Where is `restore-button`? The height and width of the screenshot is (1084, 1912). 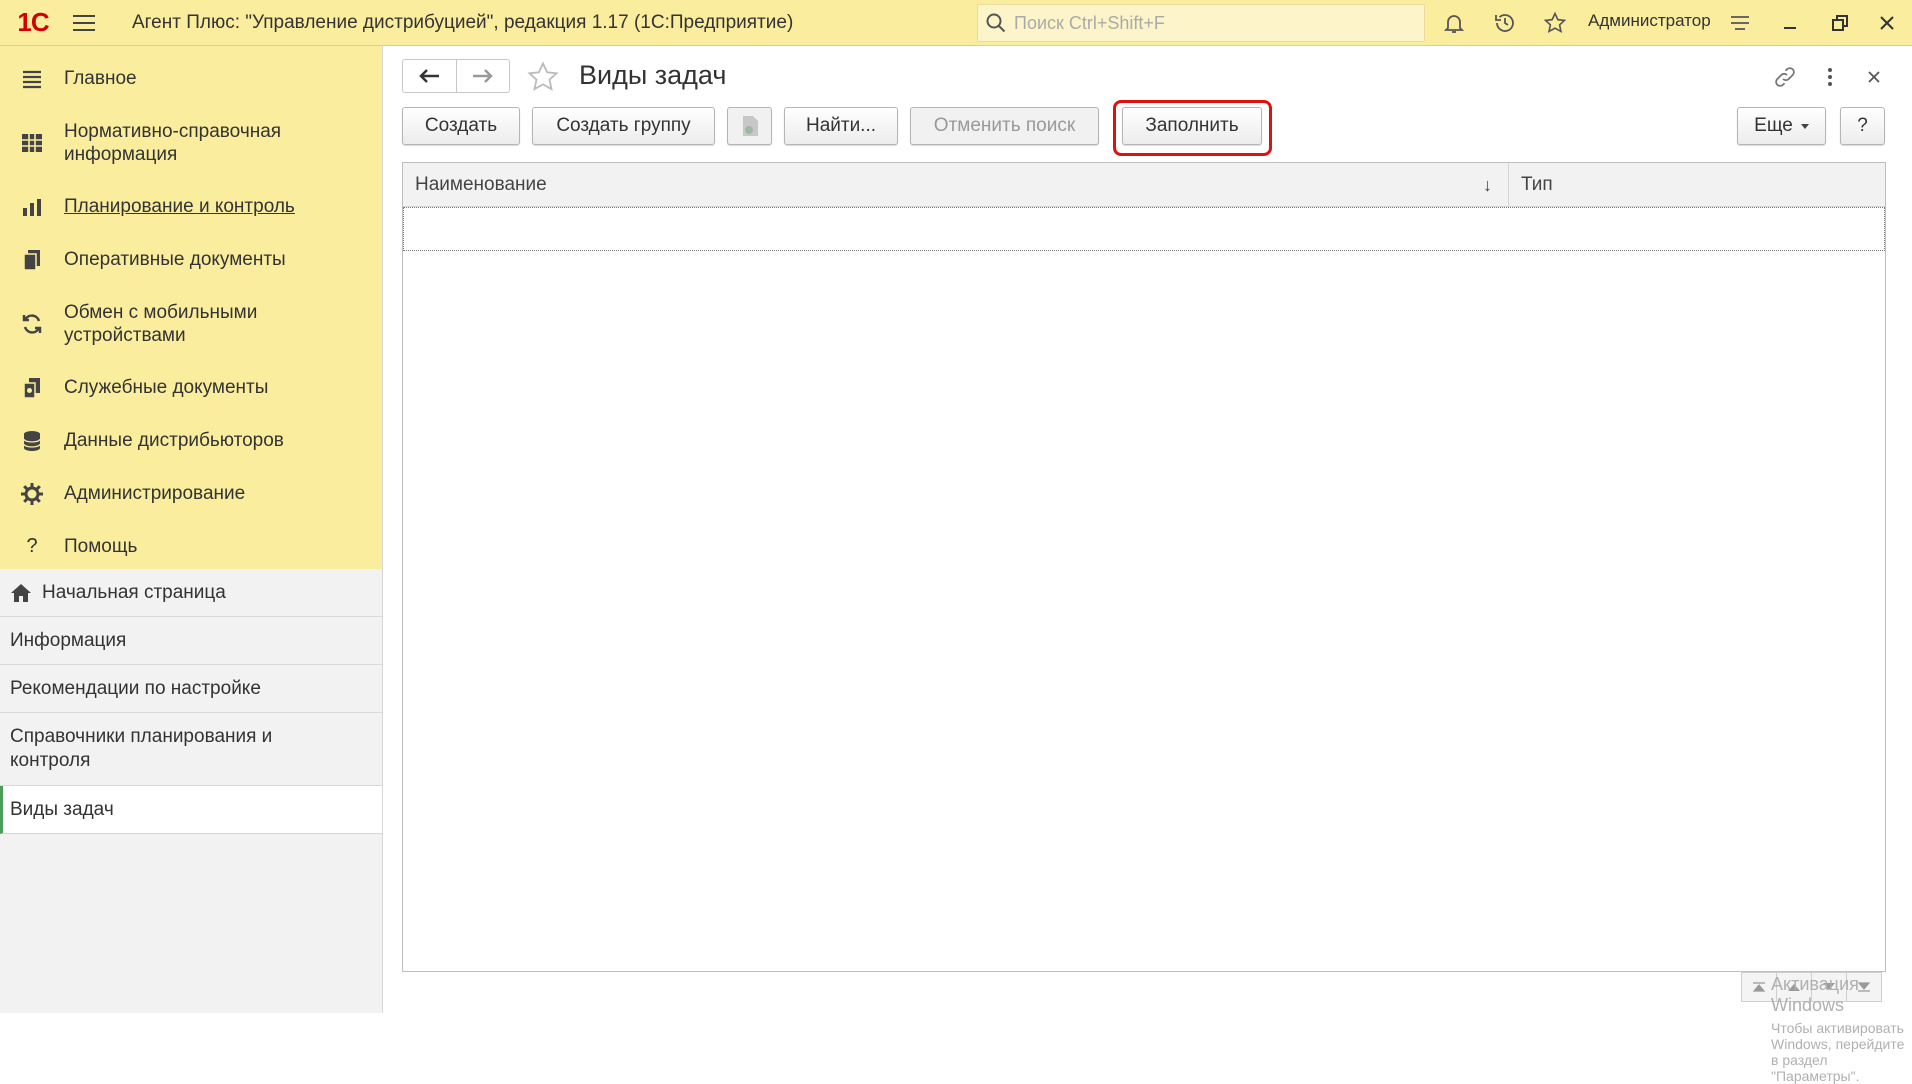
restore-button is located at coordinates (1840, 23).